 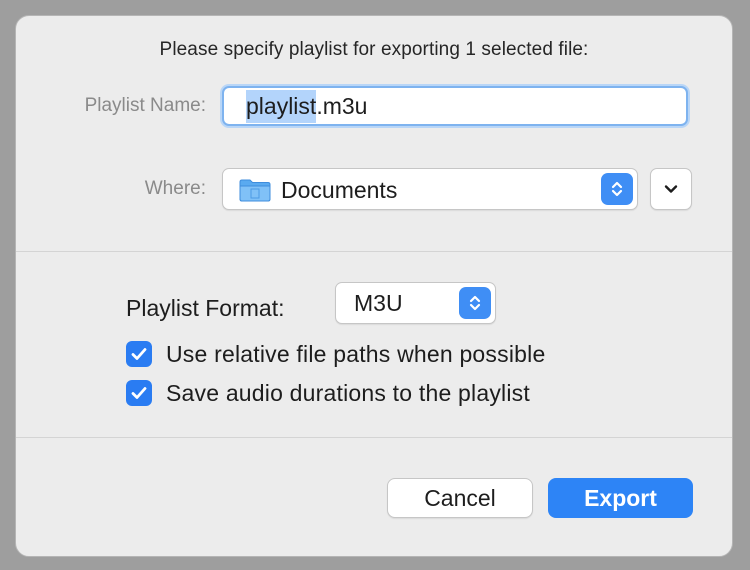 What do you see at coordinates (460, 498) in the screenshot?
I see `cancel-button: Cancel` at bounding box center [460, 498].